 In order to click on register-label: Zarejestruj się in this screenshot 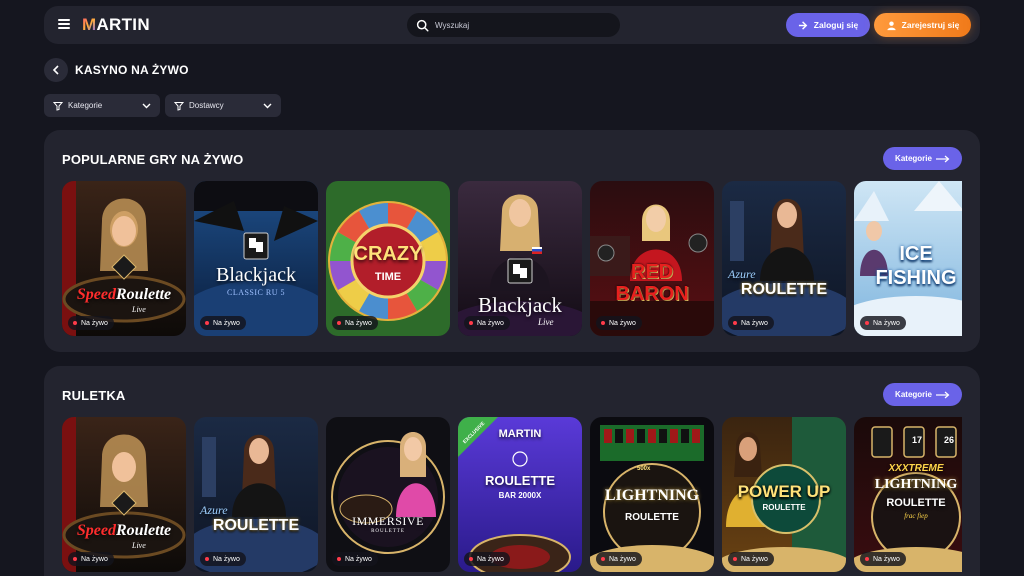, I will do `click(930, 25)`.